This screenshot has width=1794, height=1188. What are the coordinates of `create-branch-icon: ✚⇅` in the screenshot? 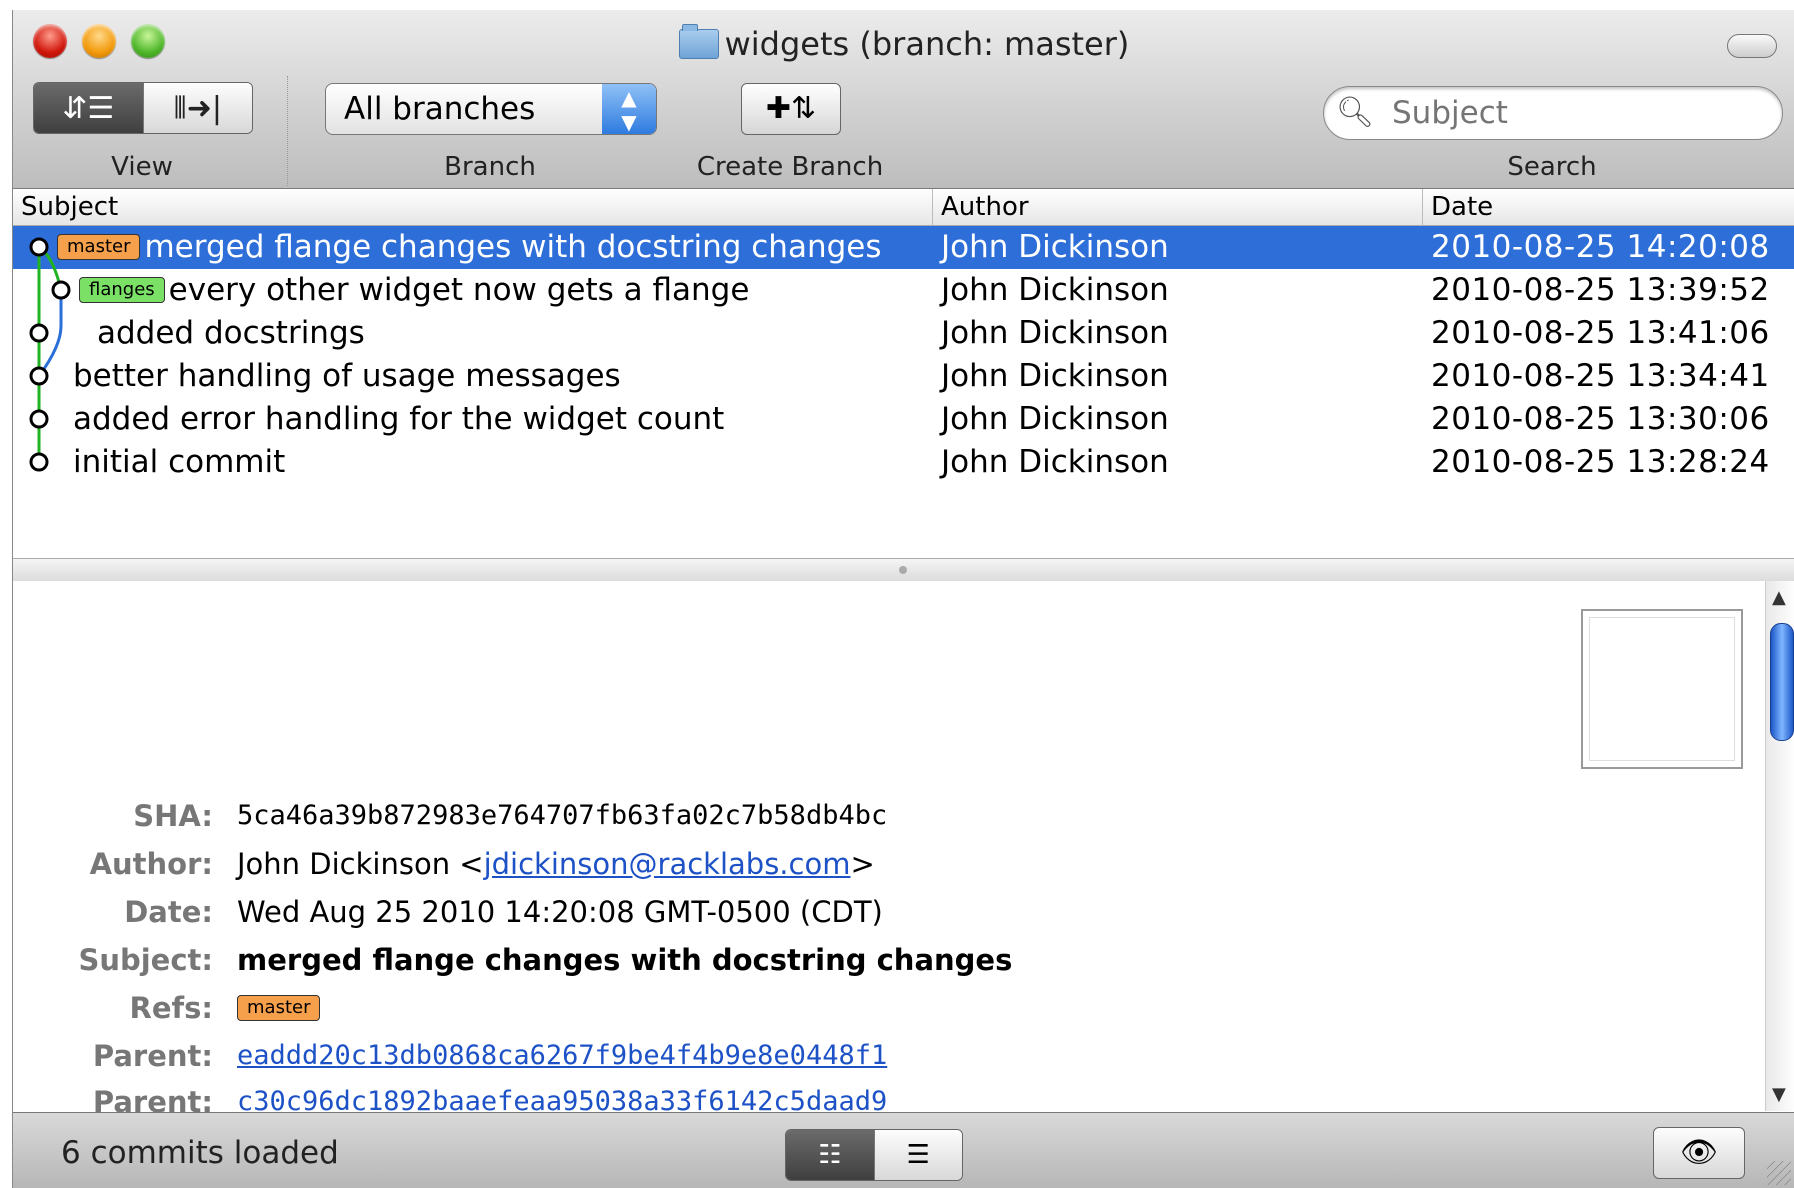 It's located at (791, 108).